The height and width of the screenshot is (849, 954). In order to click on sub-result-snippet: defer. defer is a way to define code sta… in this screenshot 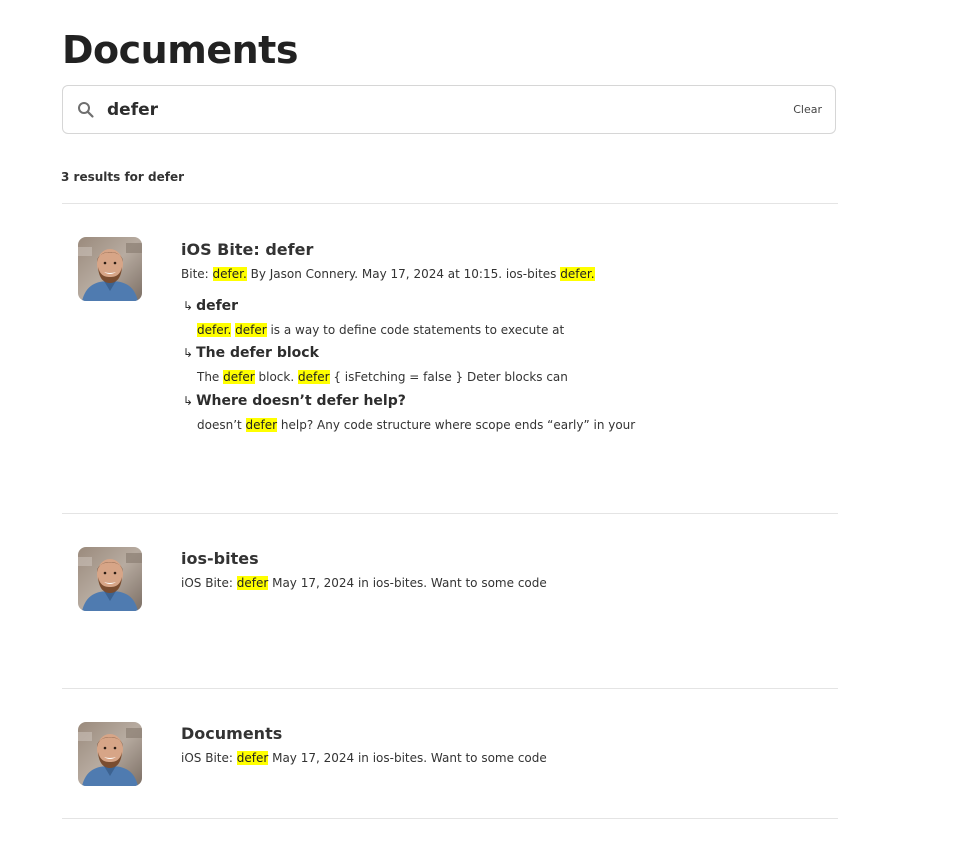, I will do `click(381, 330)`.